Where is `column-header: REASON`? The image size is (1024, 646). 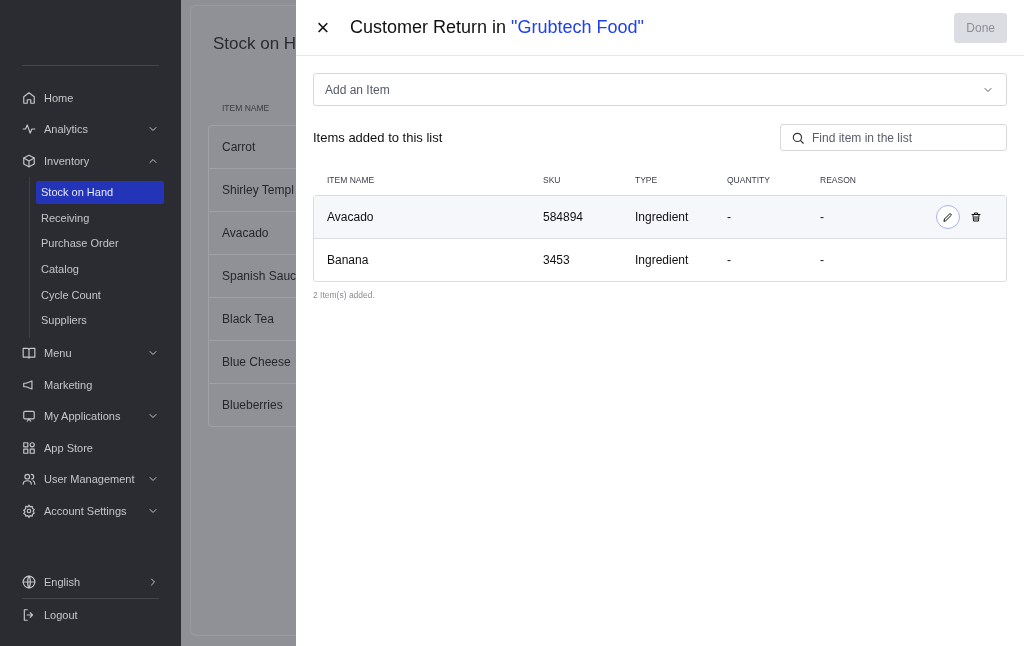 column-header: REASON is located at coordinates (838, 180).